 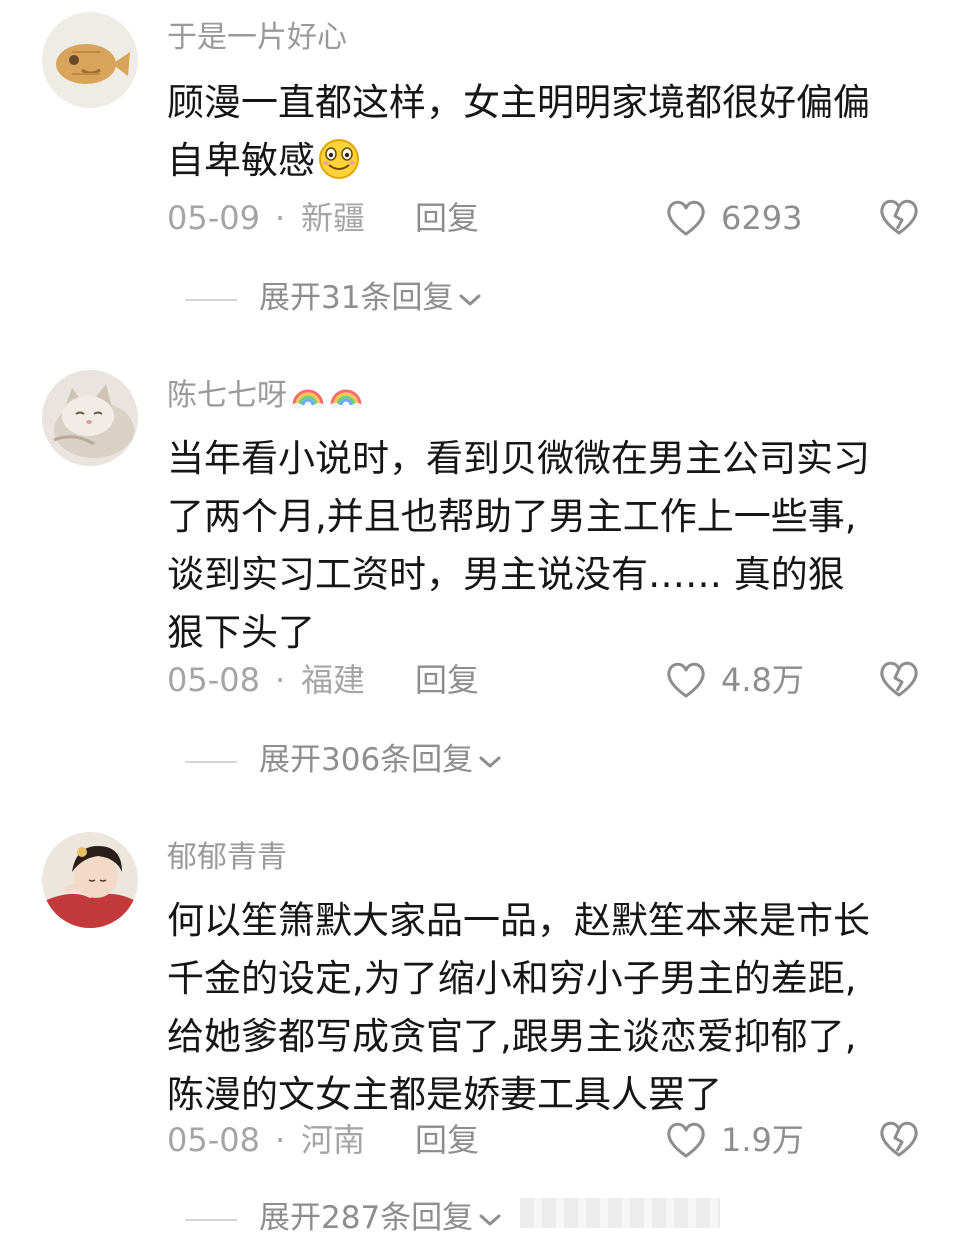 What do you see at coordinates (543, 1140) in the screenshot?
I see `comment-meta: 05-08 · 河南 回复 1.9万` at bounding box center [543, 1140].